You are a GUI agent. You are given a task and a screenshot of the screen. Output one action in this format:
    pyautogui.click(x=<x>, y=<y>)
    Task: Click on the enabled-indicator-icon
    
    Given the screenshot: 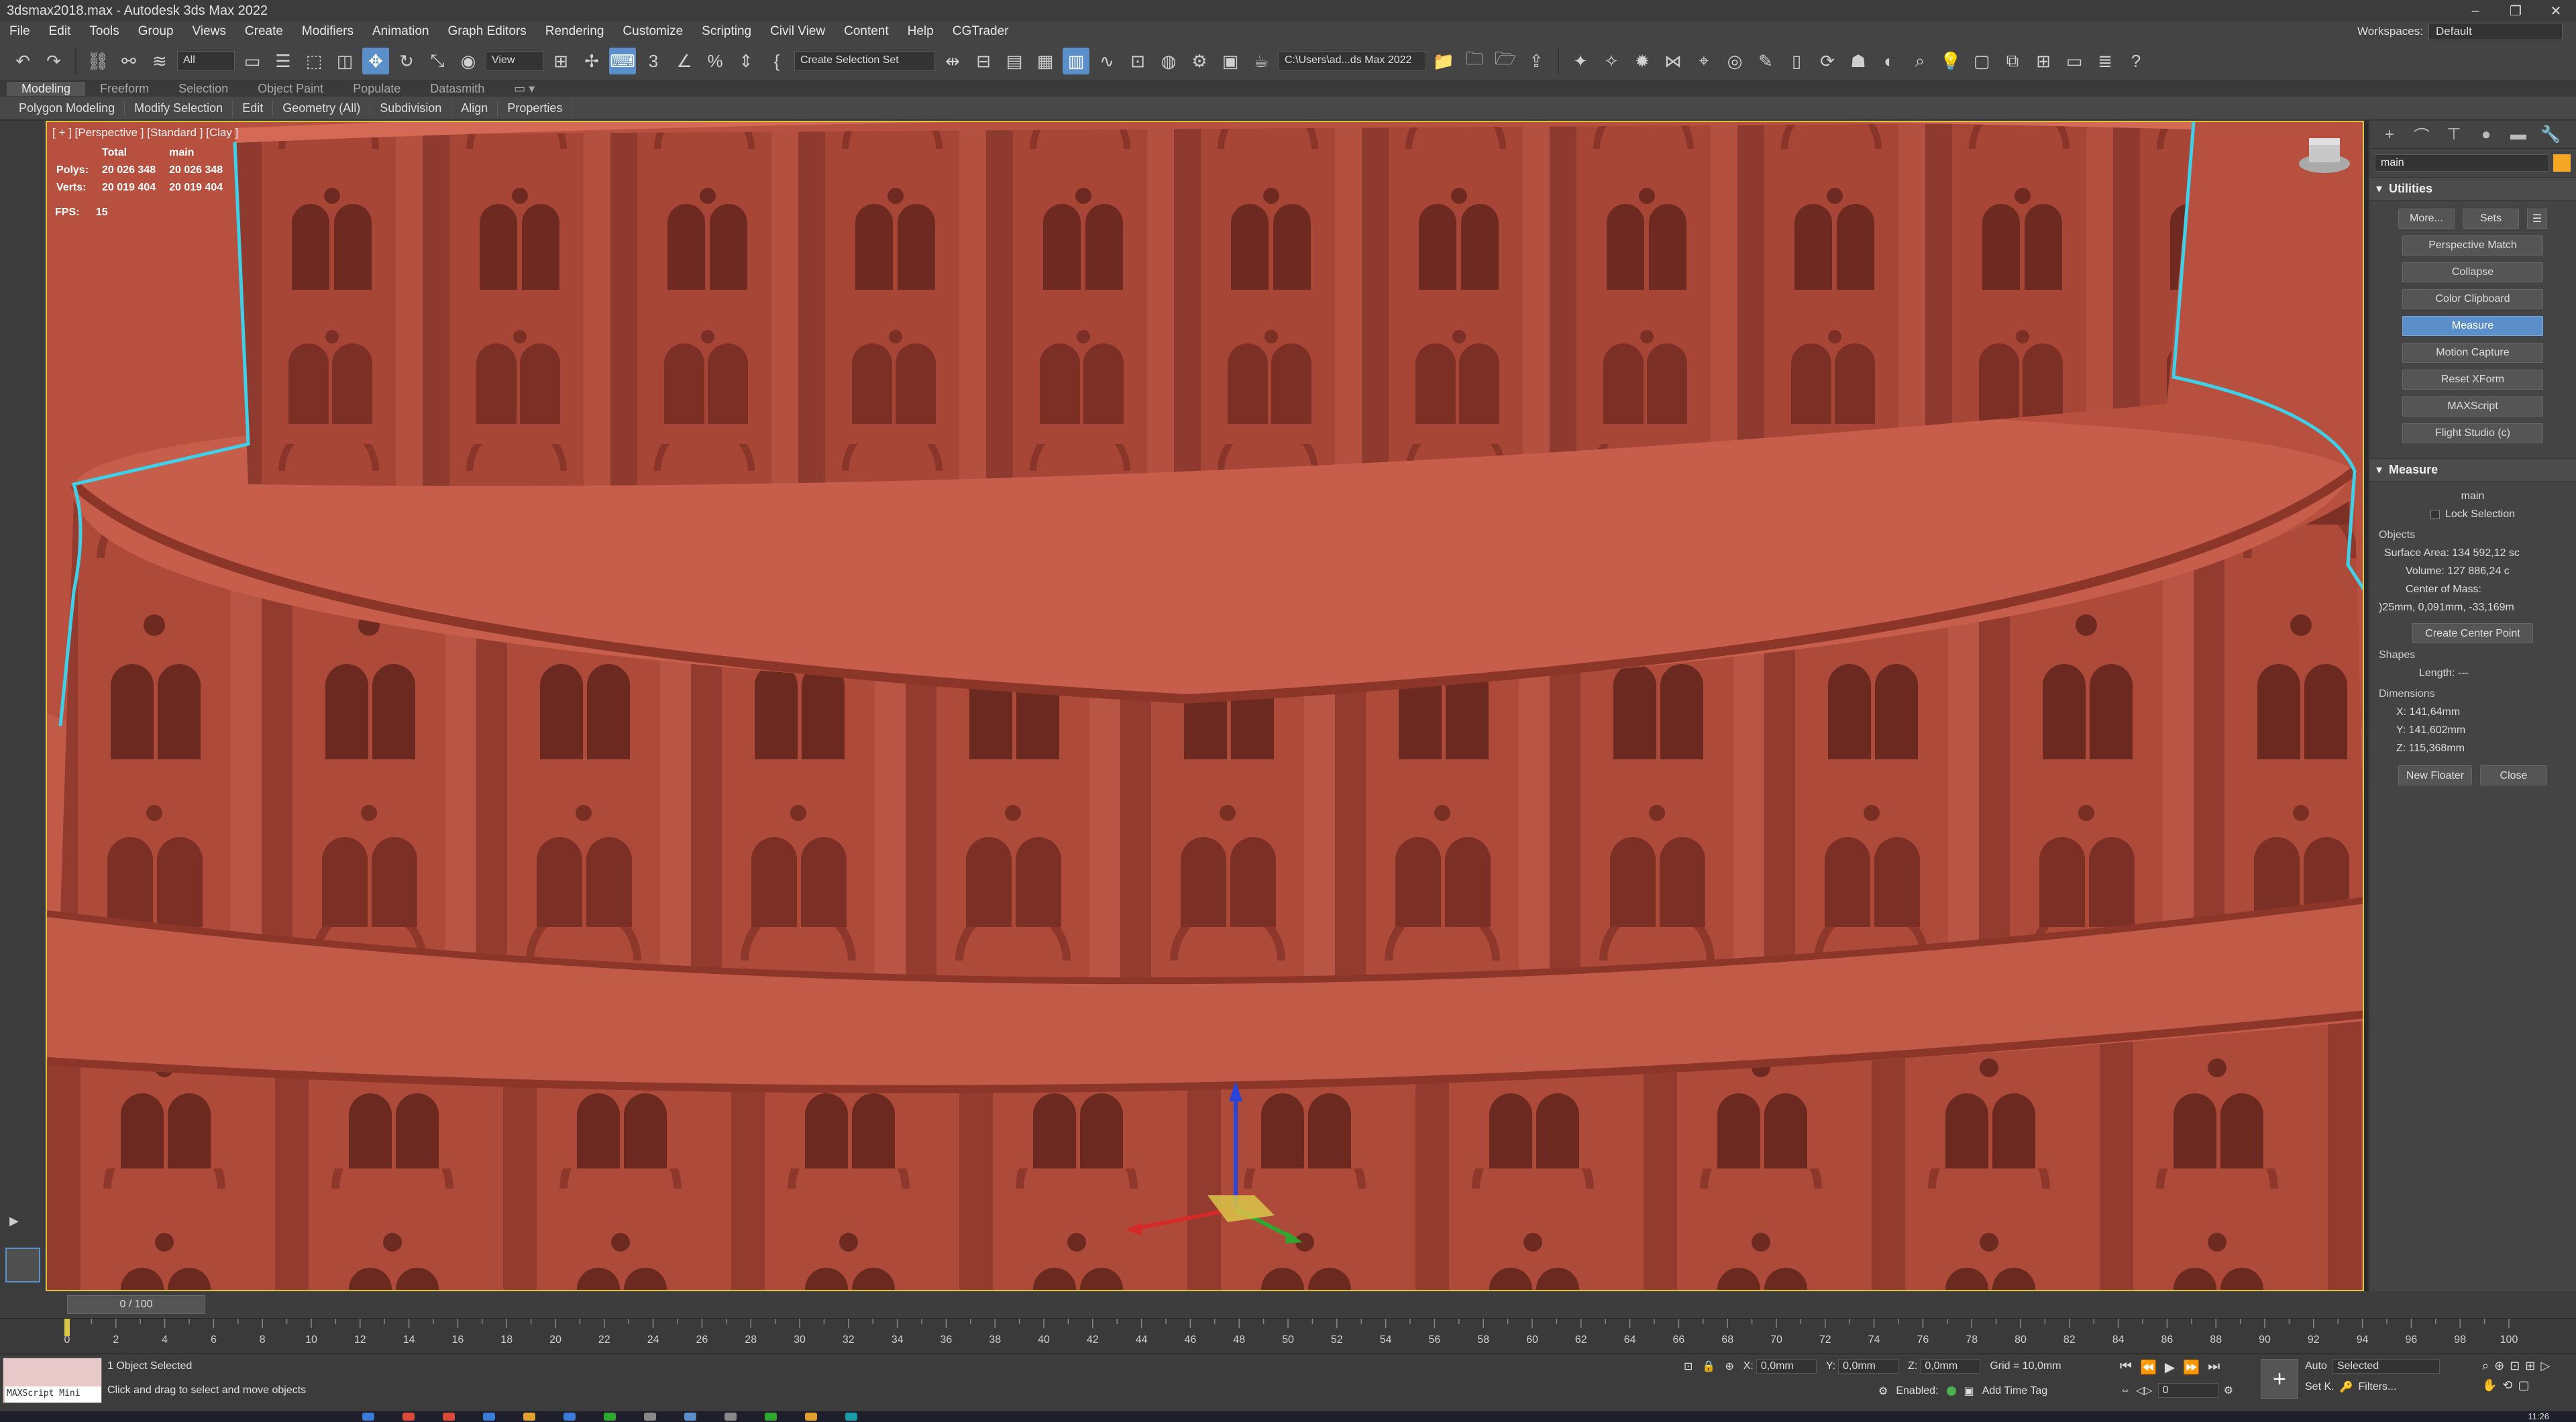 What is the action you would take?
    pyautogui.click(x=1951, y=1391)
    